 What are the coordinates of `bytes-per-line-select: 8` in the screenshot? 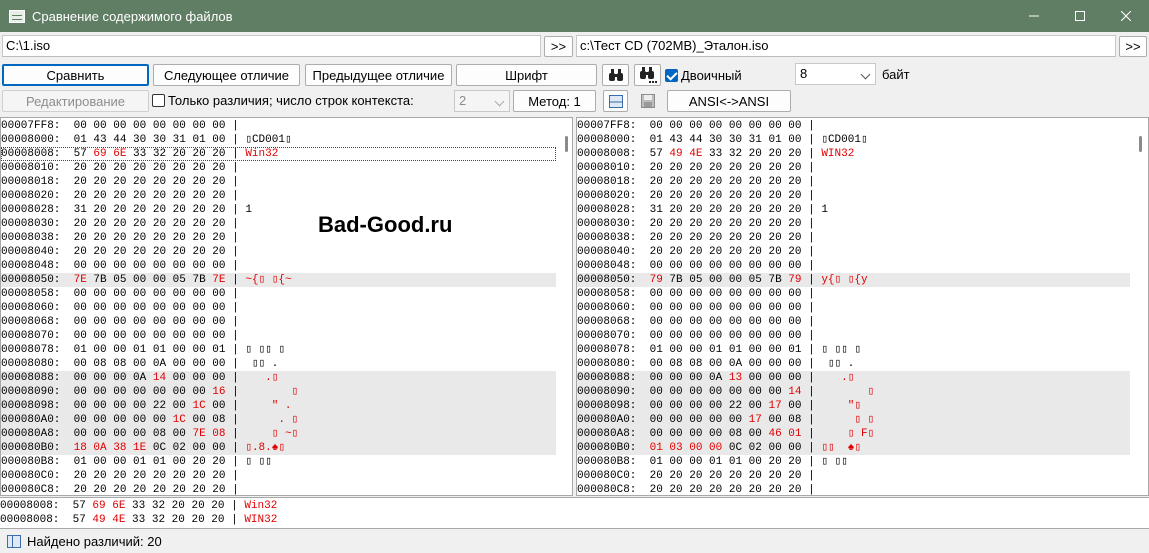 It's located at (835, 74).